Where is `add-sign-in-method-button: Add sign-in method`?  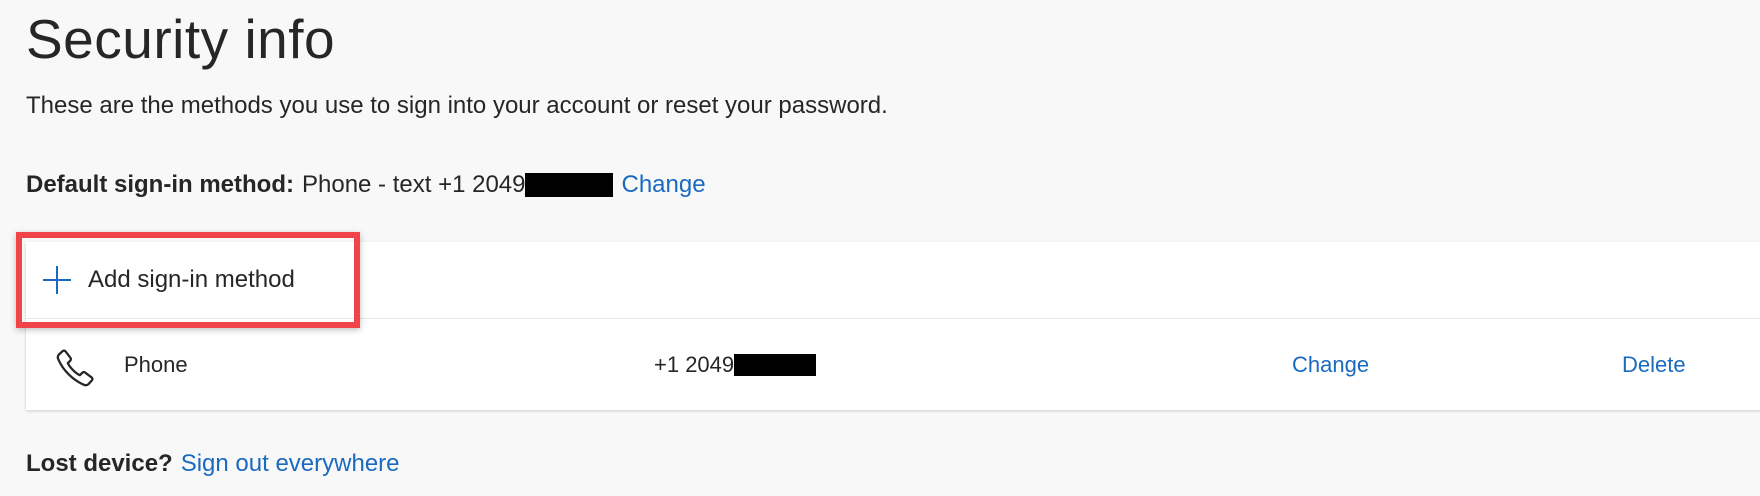
add-sign-in-method-button: Add sign-in method is located at coordinates (168, 280).